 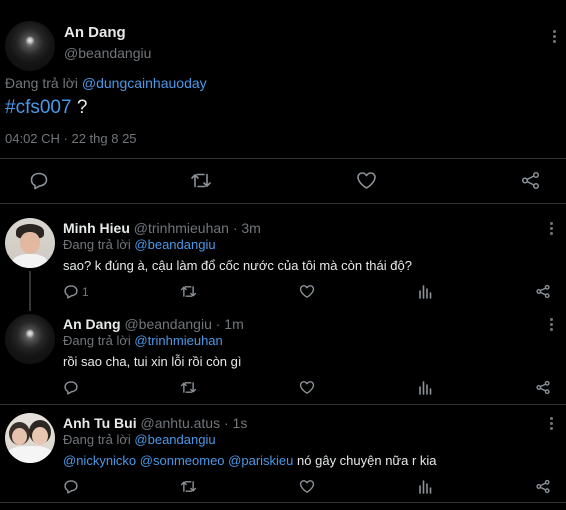 I want to click on tweet-timestamp: 04:02 CH · 22 thg 8 25, so click(x=71, y=138).